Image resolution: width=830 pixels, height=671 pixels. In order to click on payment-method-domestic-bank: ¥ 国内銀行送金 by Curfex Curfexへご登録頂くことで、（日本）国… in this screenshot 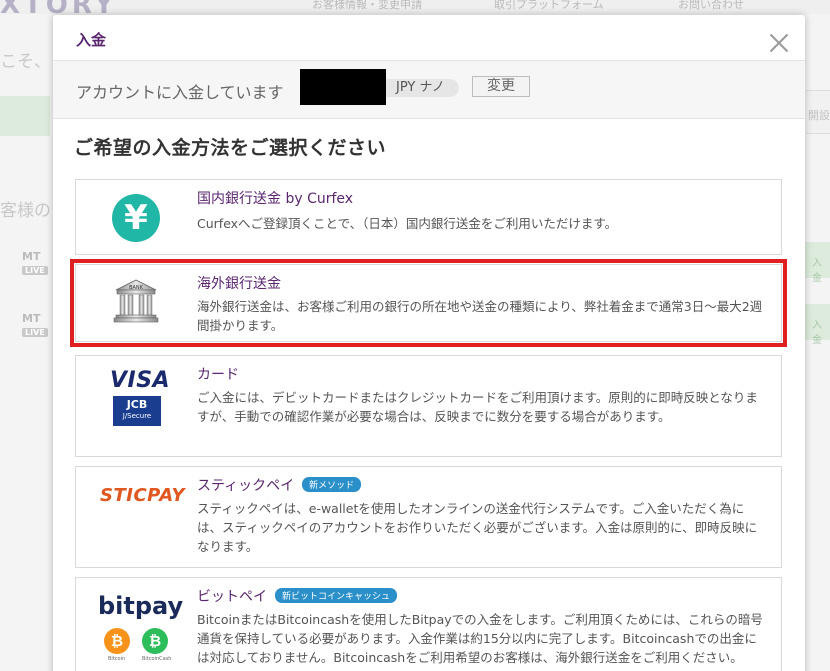, I will do `click(428, 217)`.